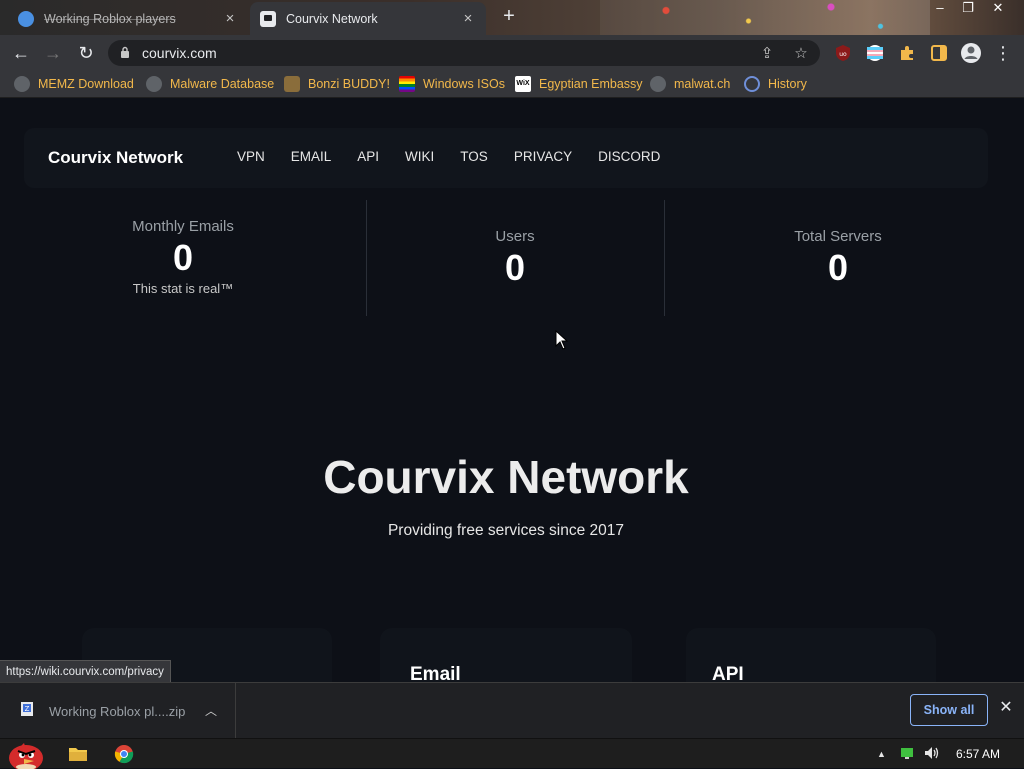 The image size is (1024, 769). What do you see at coordinates (838, 236) in the screenshot?
I see `stat-label: Total Servers` at bounding box center [838, 236].